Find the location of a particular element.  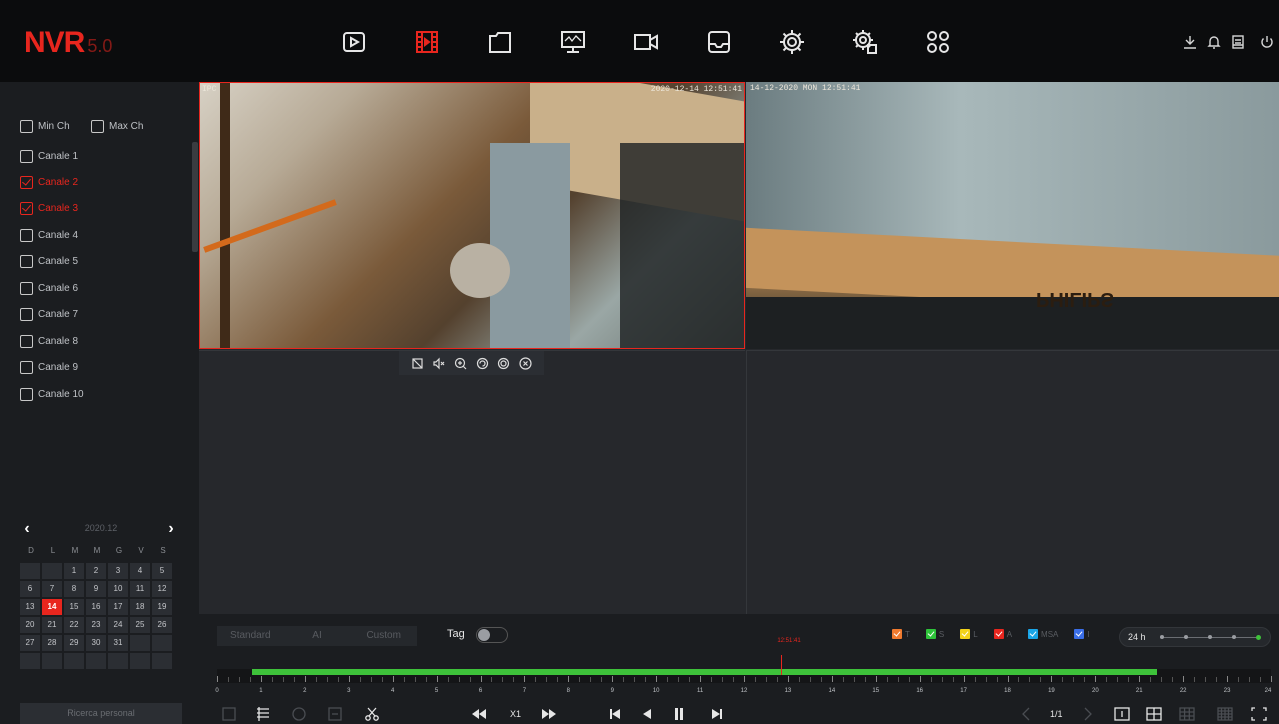

channel-item-1: Canale 1 is located at coordinates (49, 156).